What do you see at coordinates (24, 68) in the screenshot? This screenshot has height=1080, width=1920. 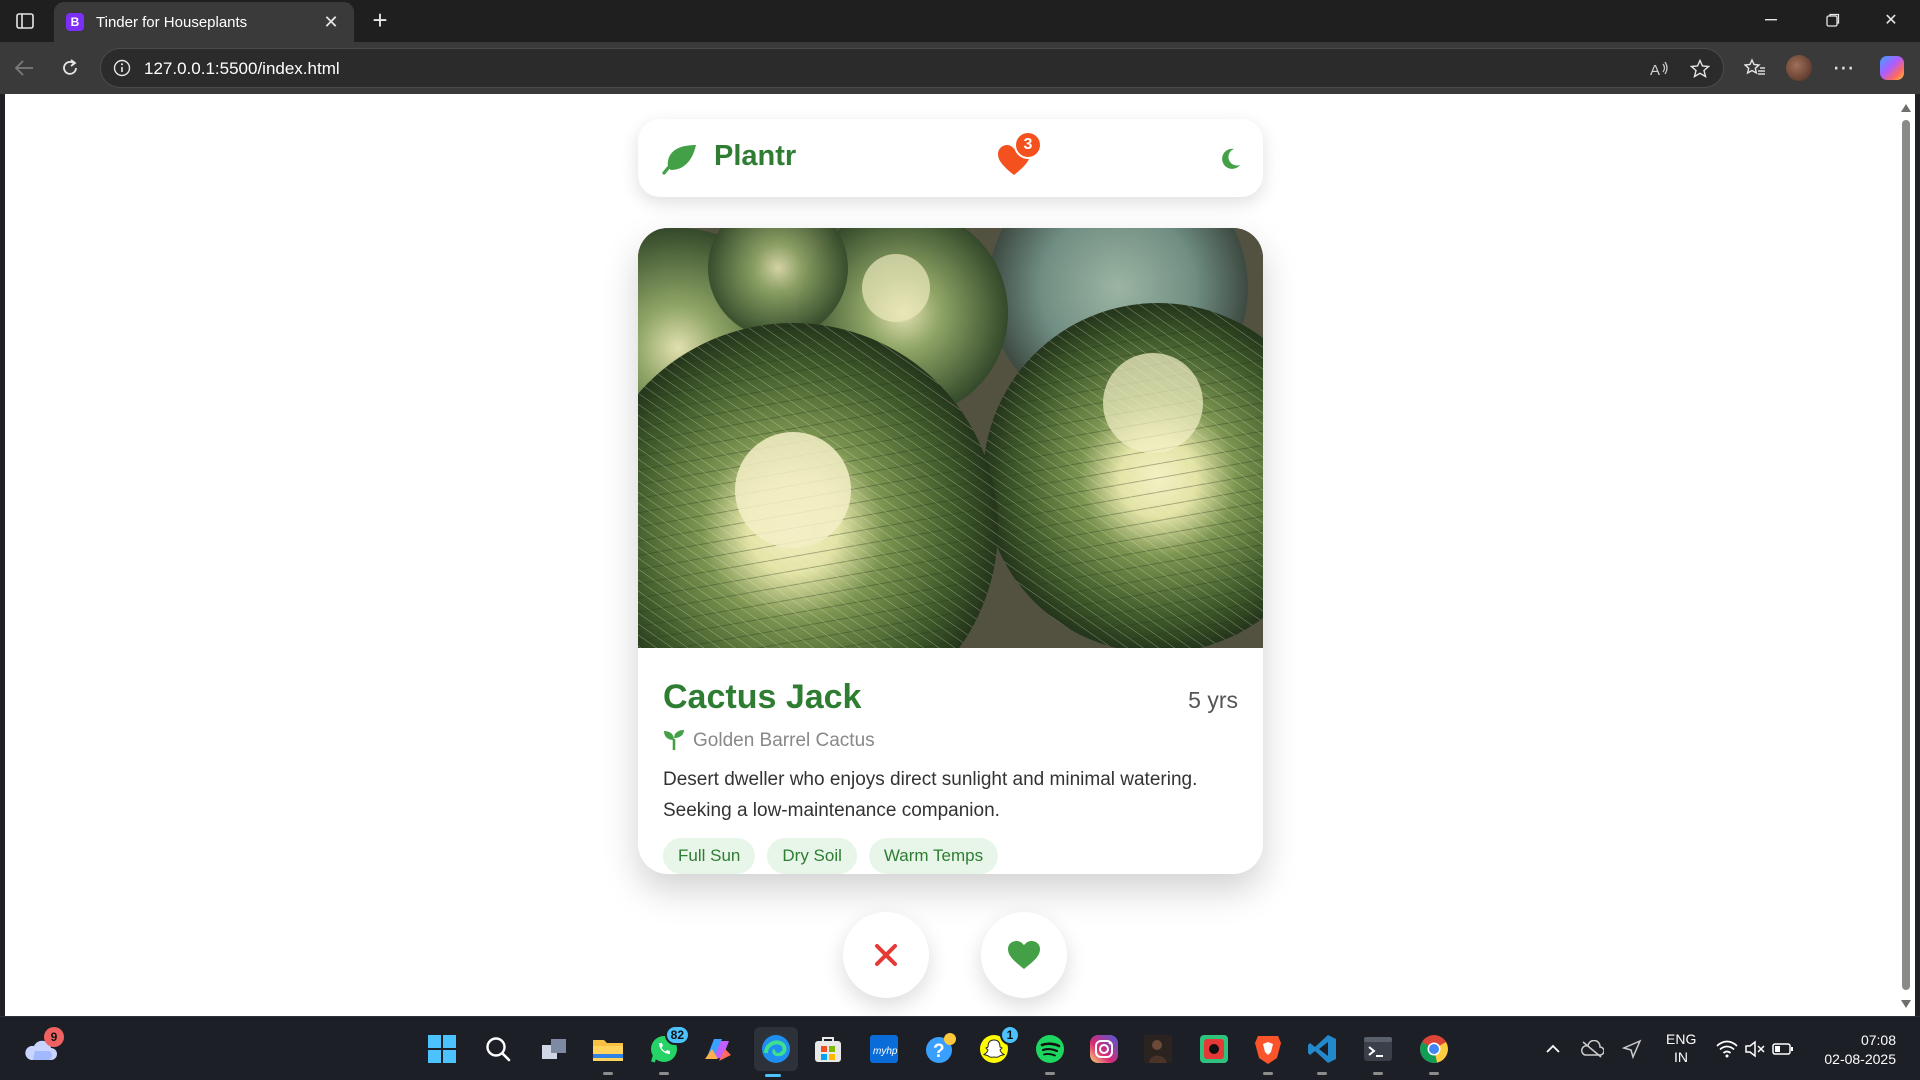 I see `back-icon` at bounding box center [24, 68].